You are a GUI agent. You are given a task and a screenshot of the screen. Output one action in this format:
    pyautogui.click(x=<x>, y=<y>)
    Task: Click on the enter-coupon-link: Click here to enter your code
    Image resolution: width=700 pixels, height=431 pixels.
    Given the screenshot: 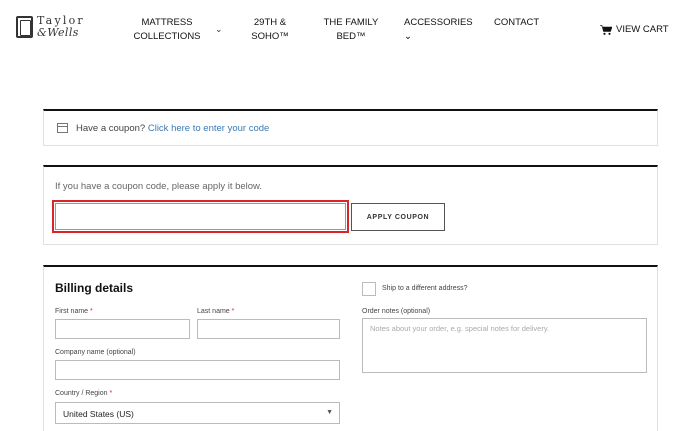 What is the action you would take?
    pyautogui.click(x=208, y=128)
    